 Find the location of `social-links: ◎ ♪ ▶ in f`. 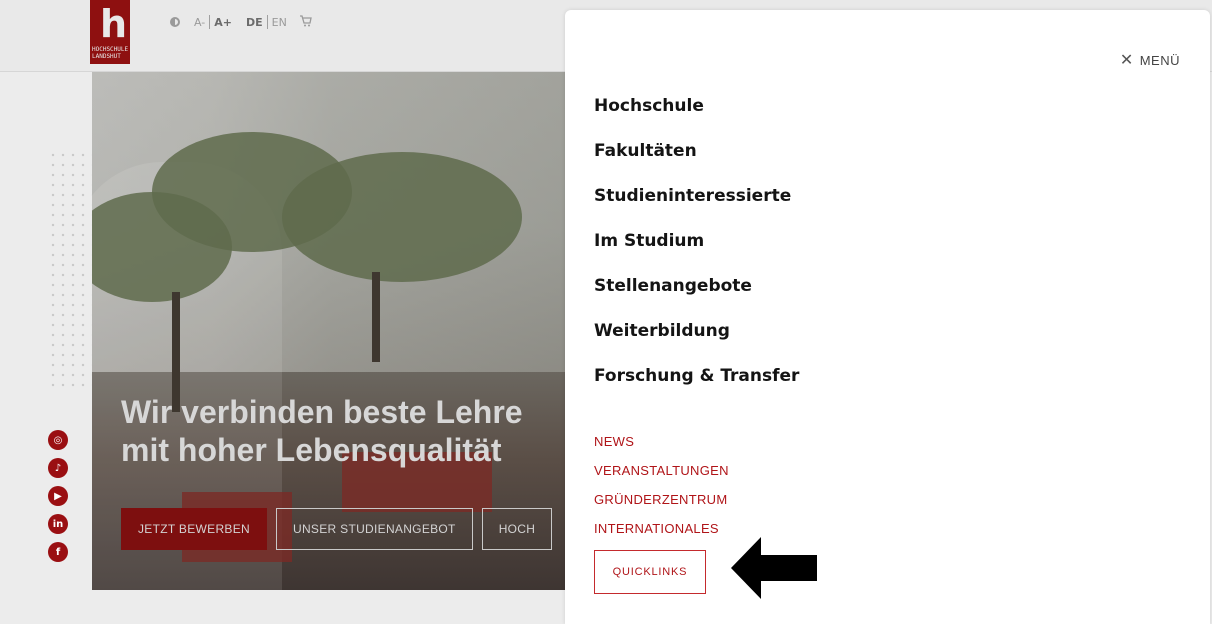

social-links: ◎ ♪ ▶ in f is located at coordinates (58, 496).